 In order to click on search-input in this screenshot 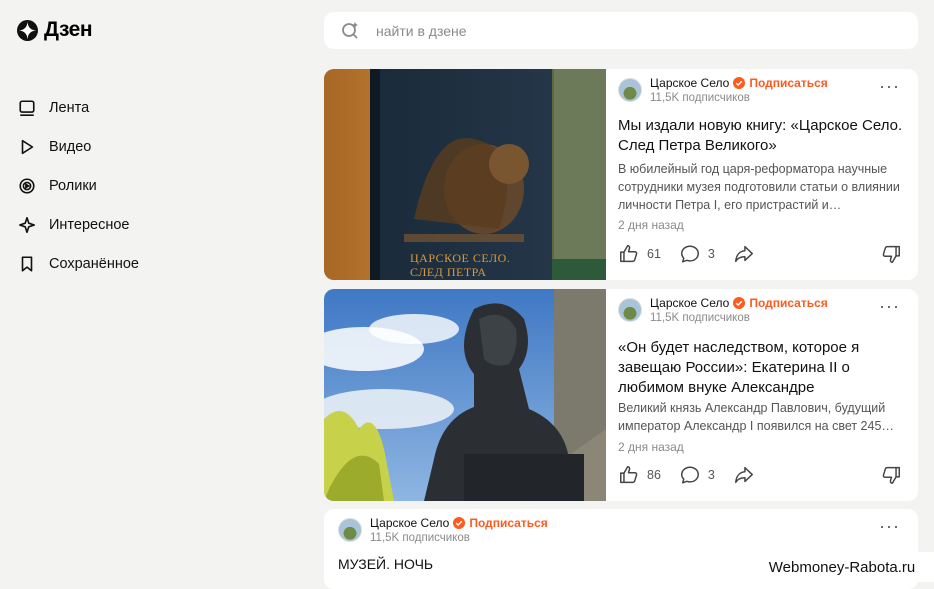, I will do `click(616, 30)`.